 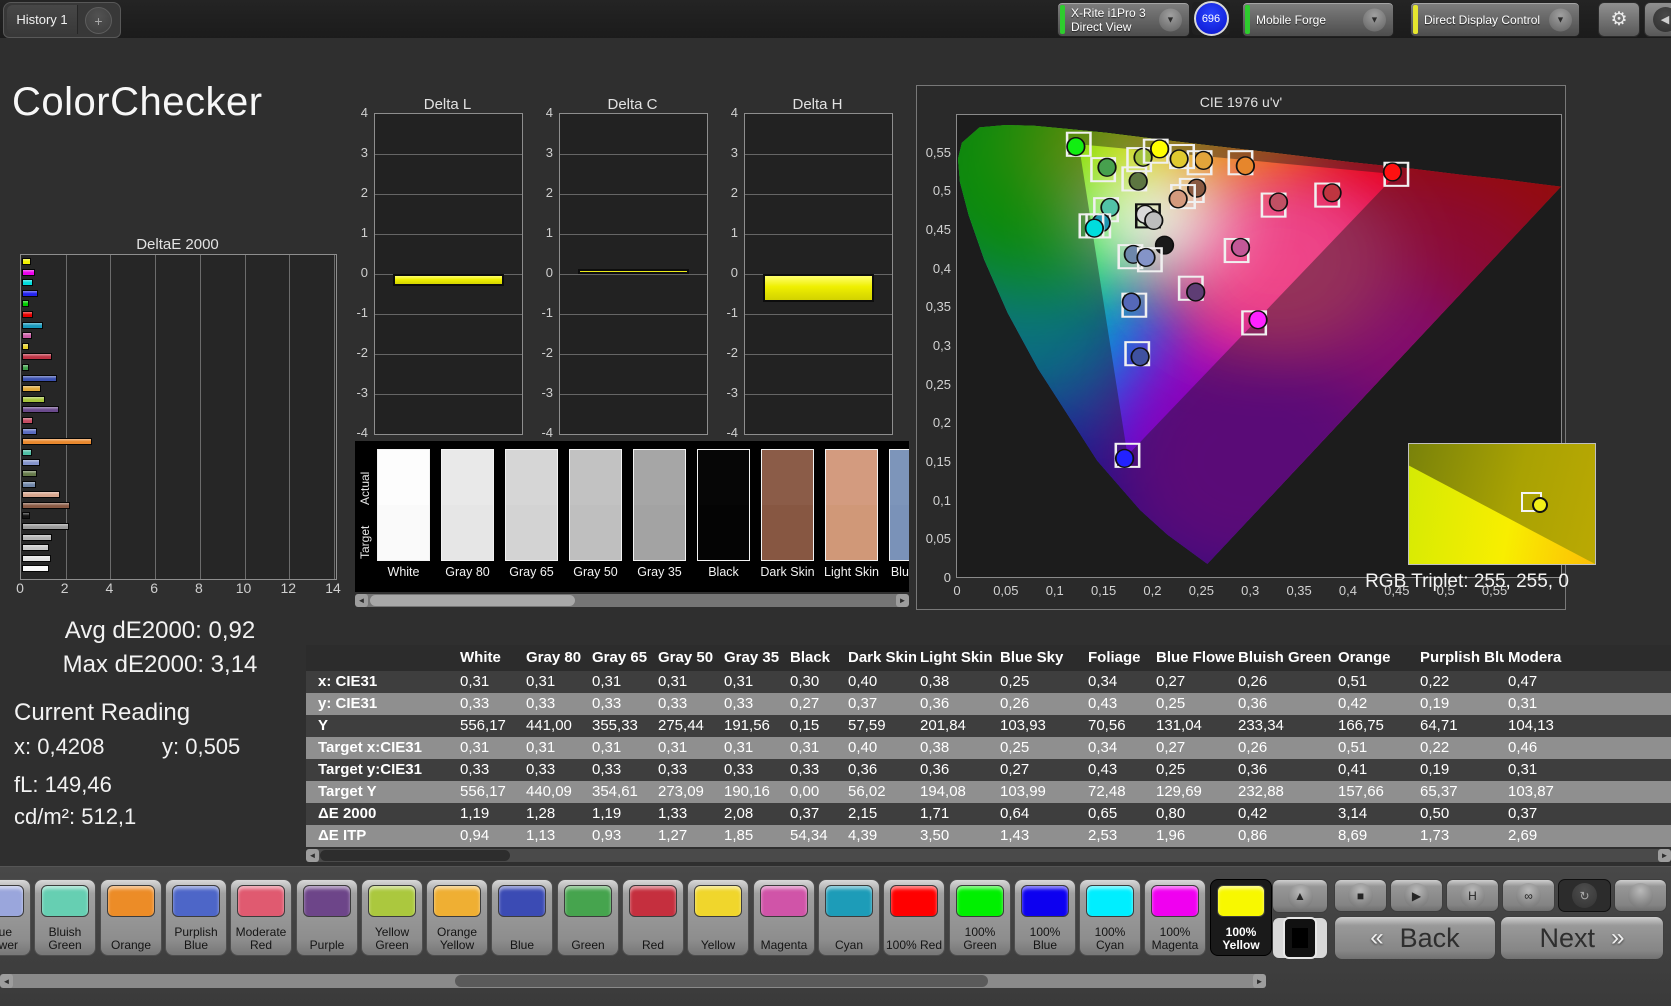 What do you see at coordinates (805, 681) in the screenshot?
I see `table-cell: 0,30` at bounding box center [805, 681].